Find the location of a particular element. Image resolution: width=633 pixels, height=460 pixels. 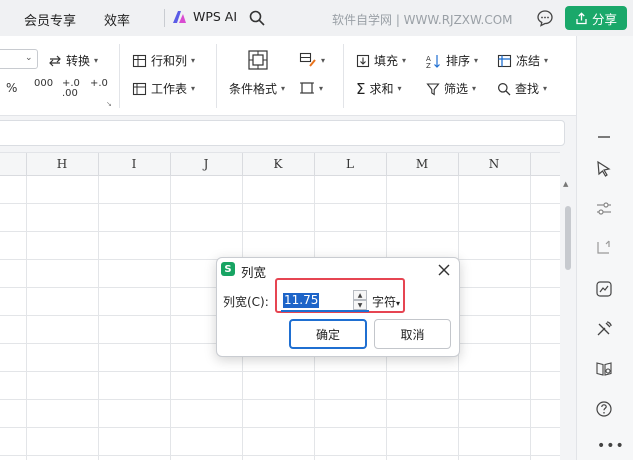

scrollbar-thumb is located at coordinates (568, 238).